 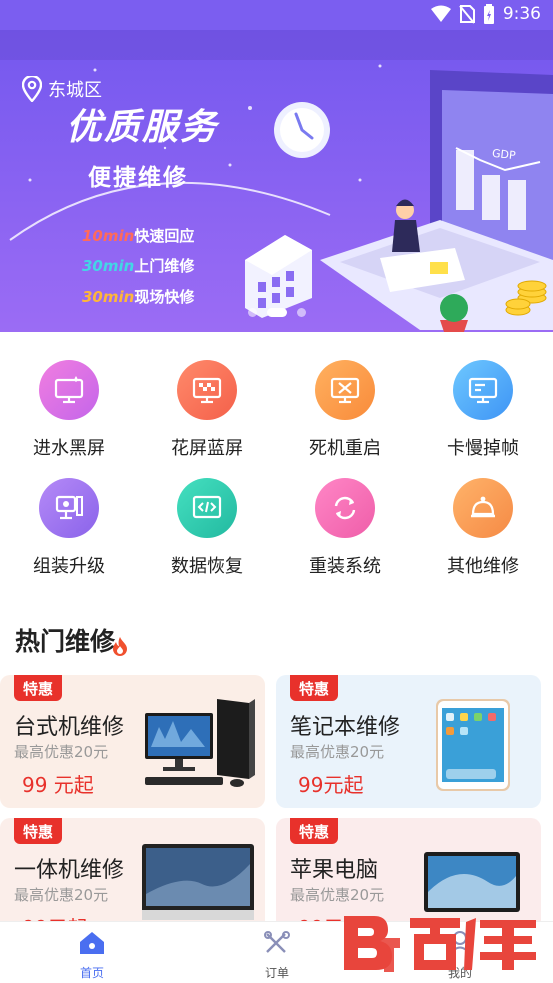 What do you see at coordinates (276, 15) in the screenshot?
I see `status-bar: 9:36` at bounding box center [276, 15].